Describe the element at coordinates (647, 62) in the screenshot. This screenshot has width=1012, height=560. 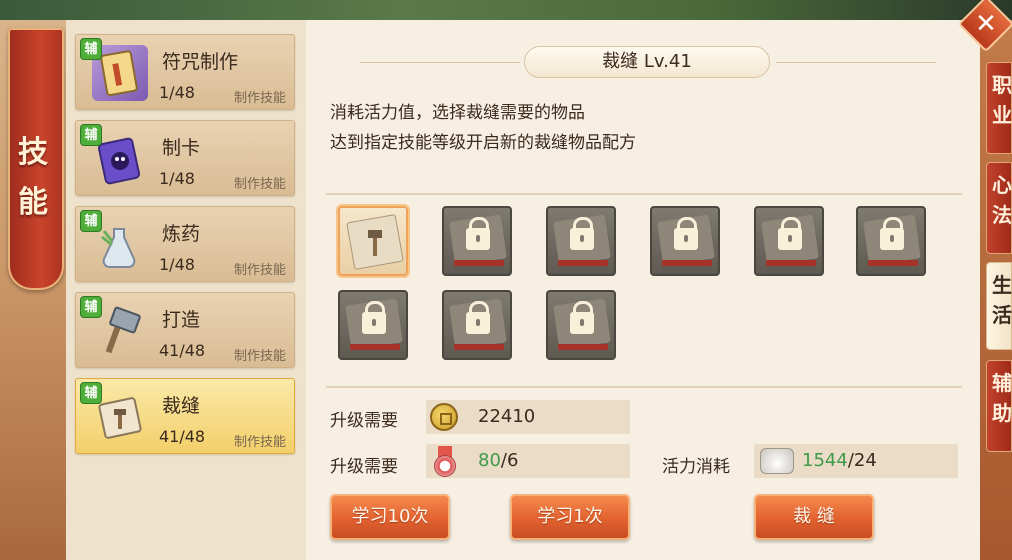
I see `skill-title: 裁缝 Lv.41` at that location.